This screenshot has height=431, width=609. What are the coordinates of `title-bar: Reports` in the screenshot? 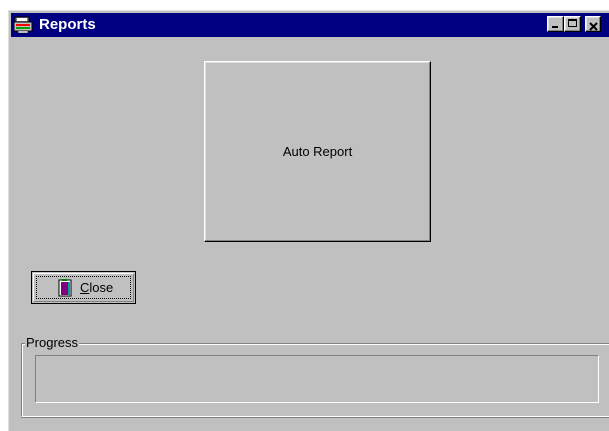 It's located at (310, 25).